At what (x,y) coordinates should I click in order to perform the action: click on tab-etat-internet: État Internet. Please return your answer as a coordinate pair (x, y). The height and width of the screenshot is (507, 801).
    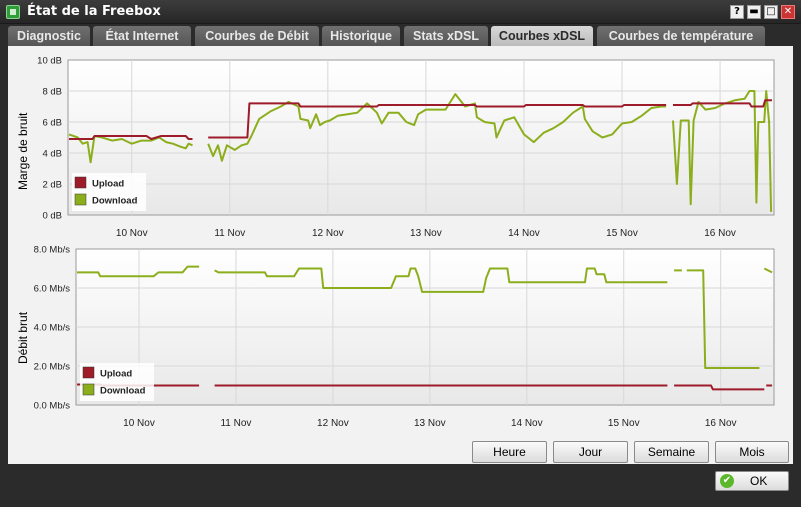
    Looking at the image, I should click on (142, 36).